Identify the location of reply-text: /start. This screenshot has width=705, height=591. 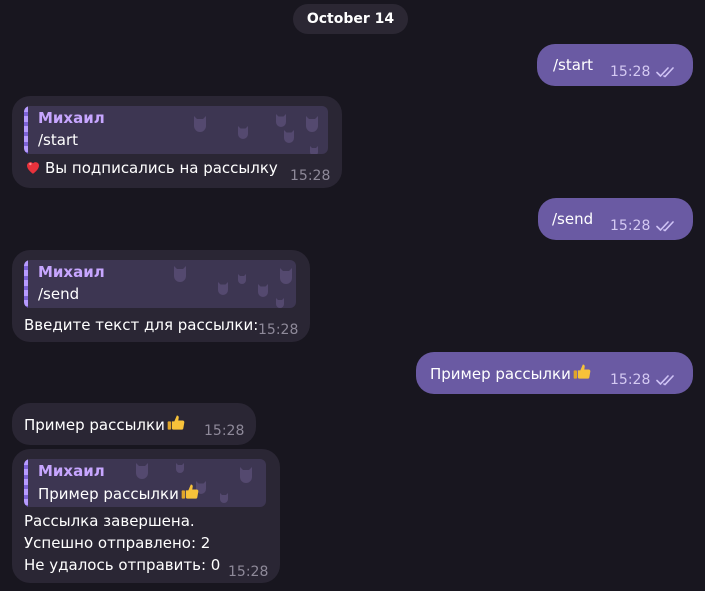
(58, 140).